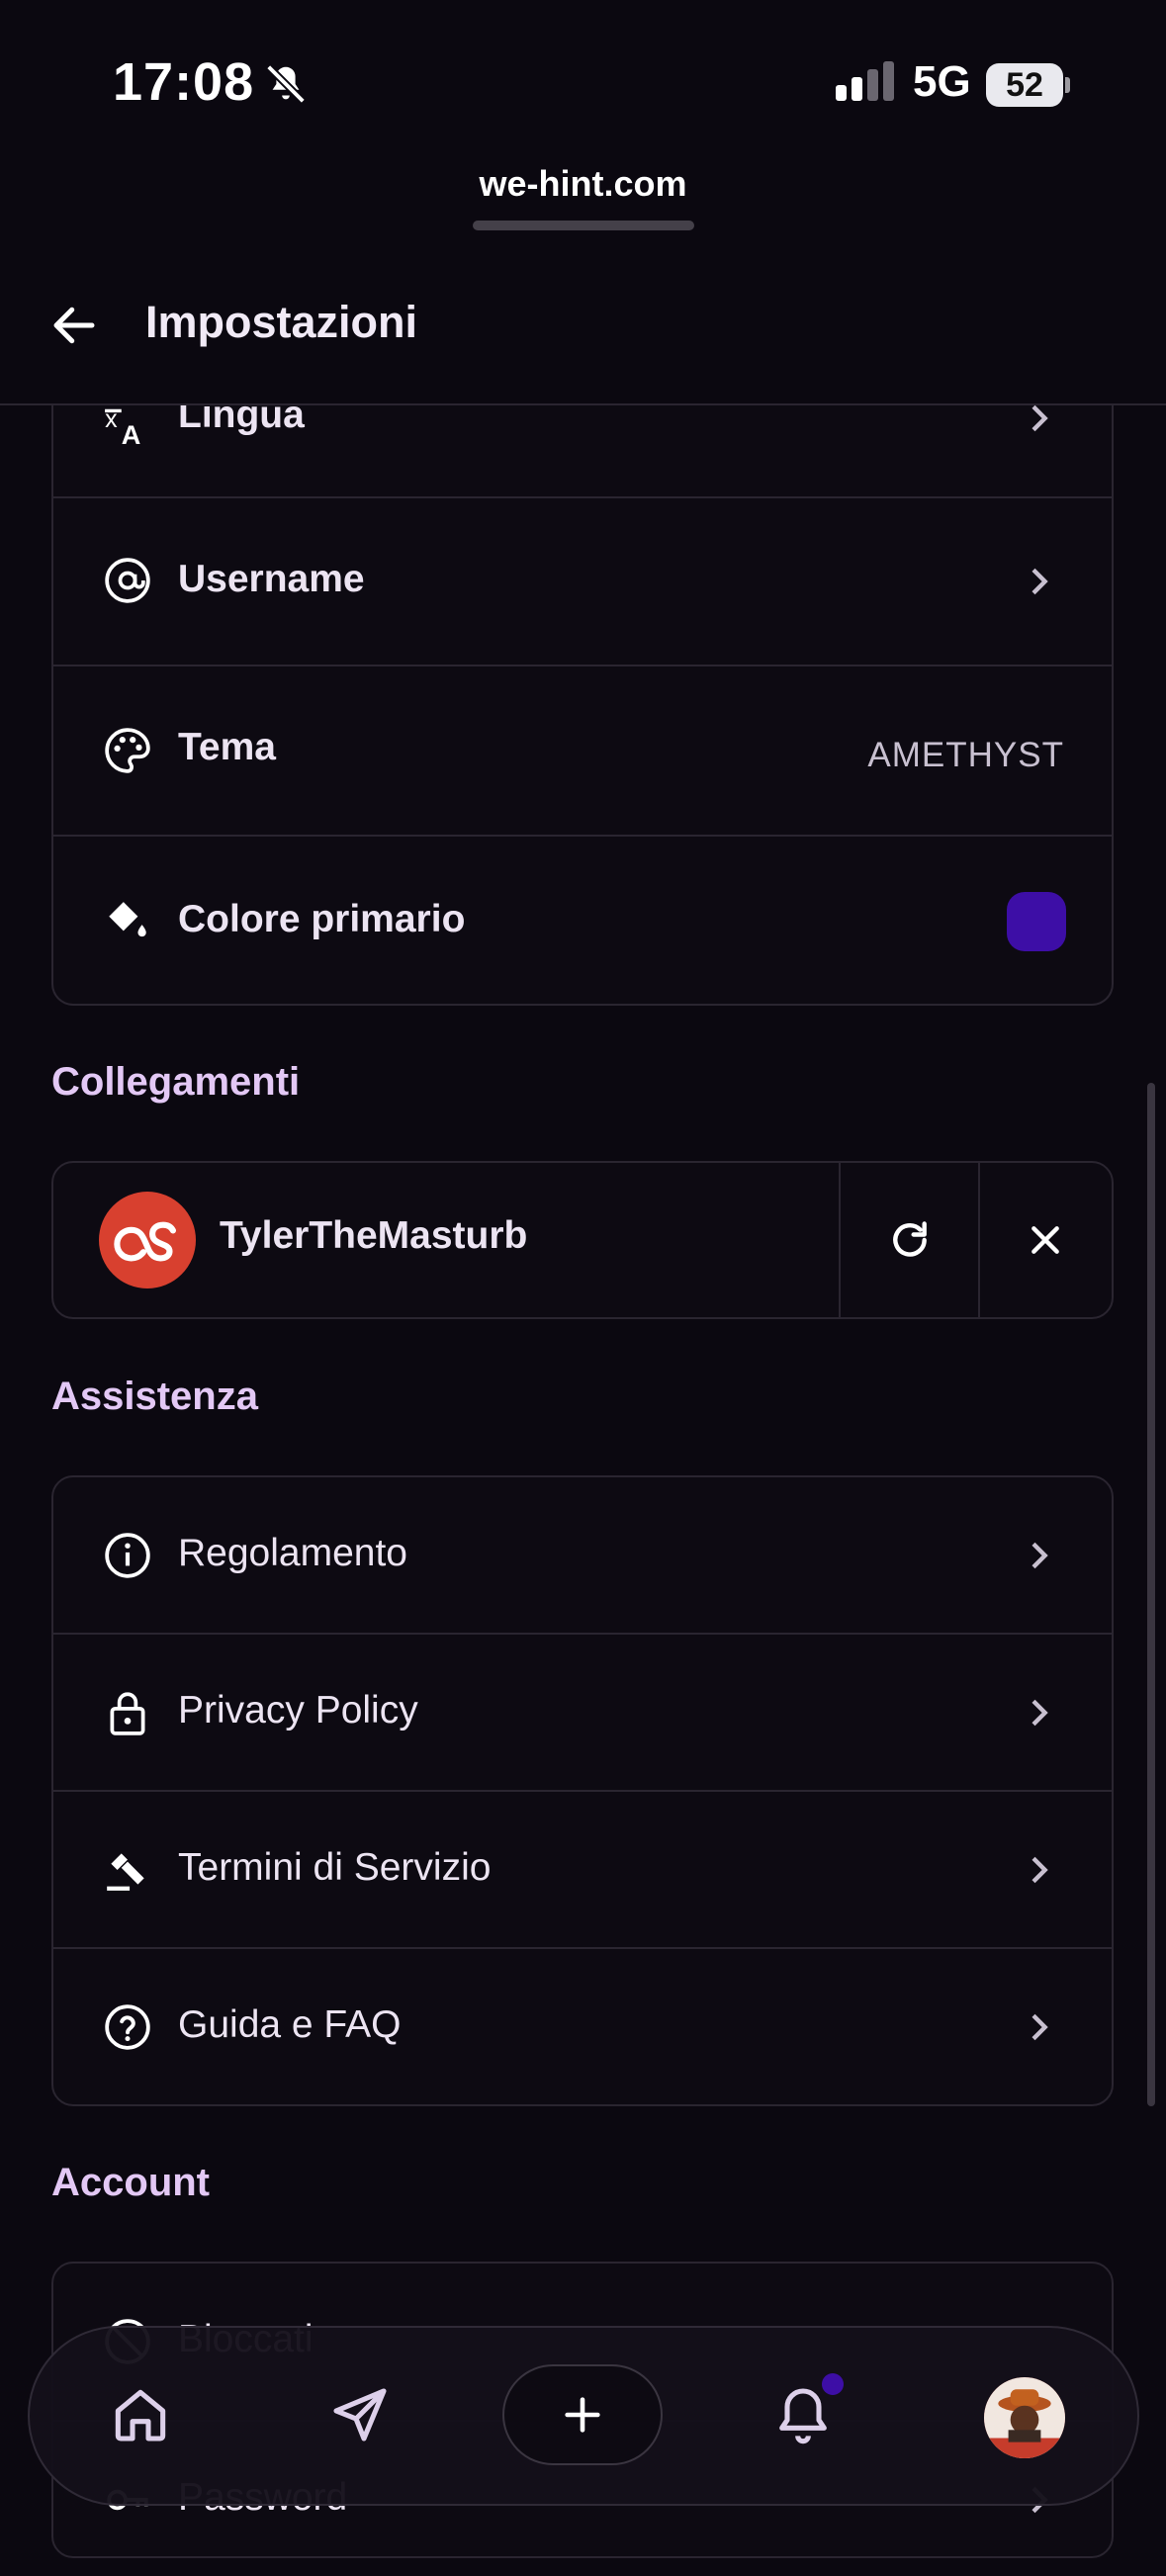 This screenshot has height=2576, width=1166. I want to click on help-icon, so click(127, 2027).